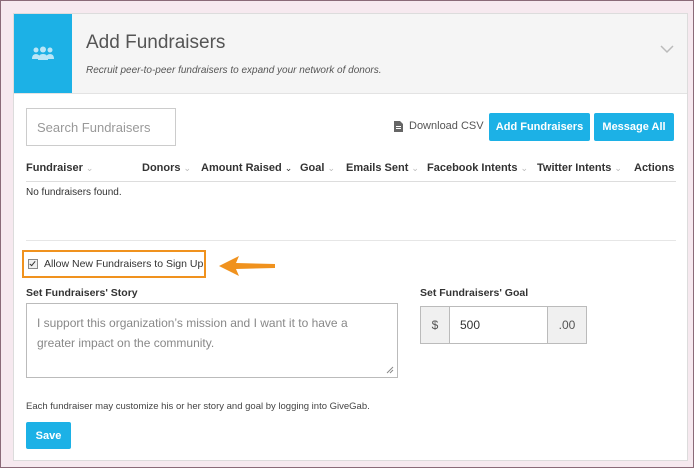  I want to click on fundraisers-tile, so click(43, 53).